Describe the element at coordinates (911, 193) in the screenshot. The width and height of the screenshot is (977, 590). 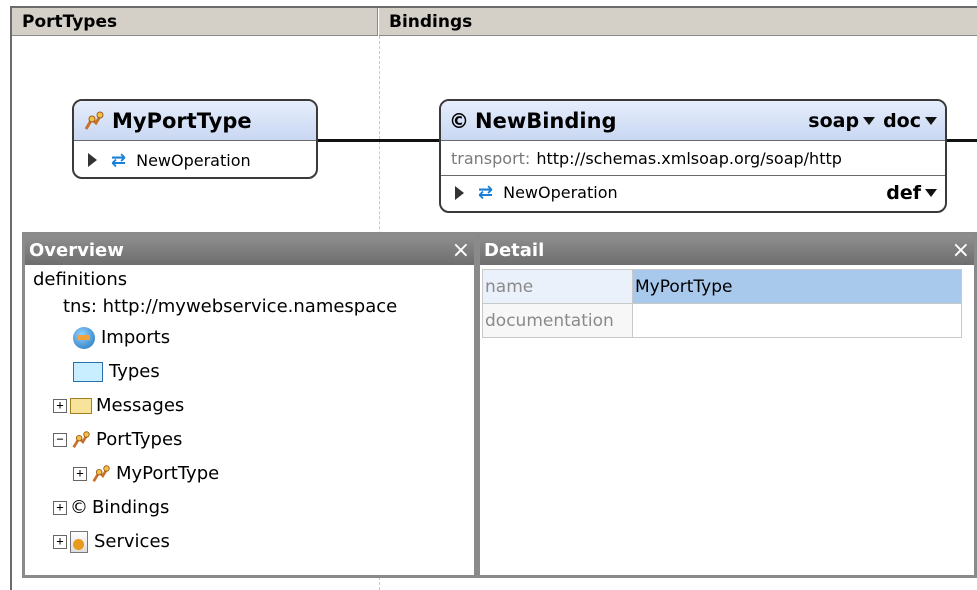
I see `operation-style-dropdown: def` at that location.